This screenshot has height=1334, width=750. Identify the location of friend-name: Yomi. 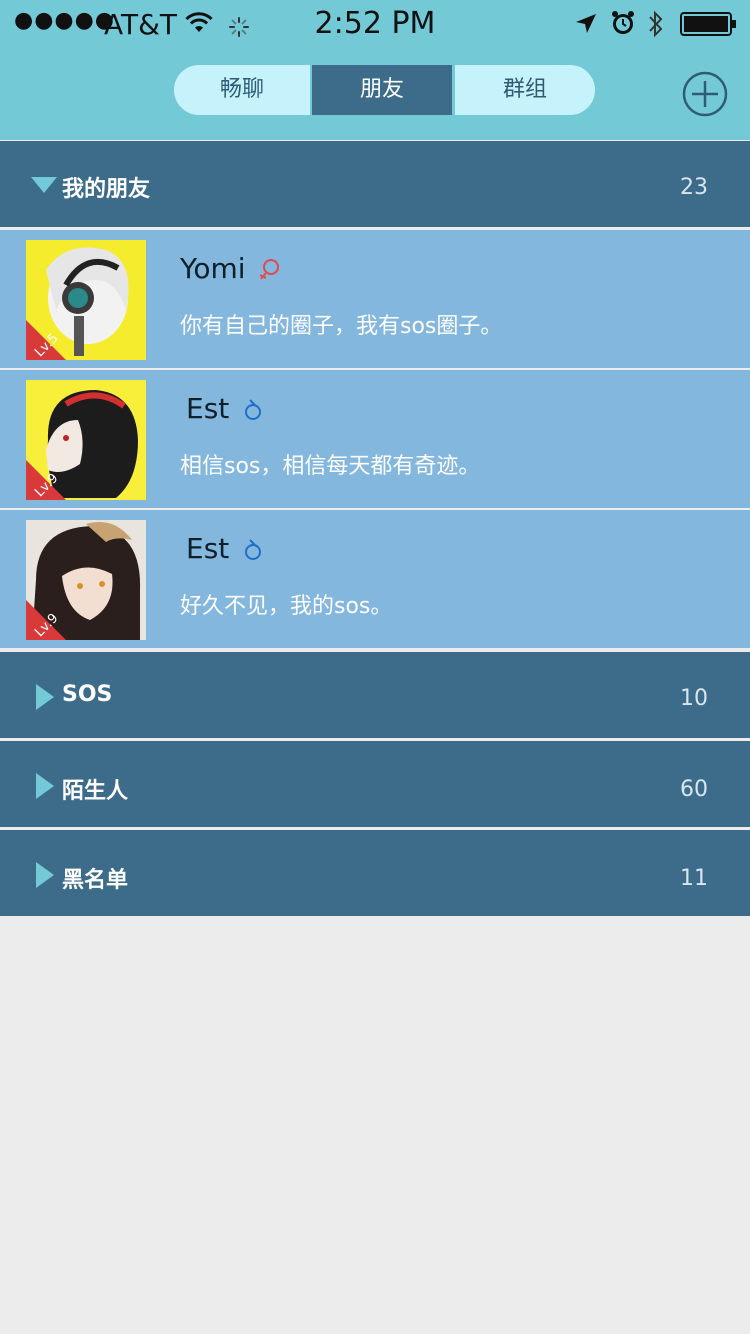
(231, 268).